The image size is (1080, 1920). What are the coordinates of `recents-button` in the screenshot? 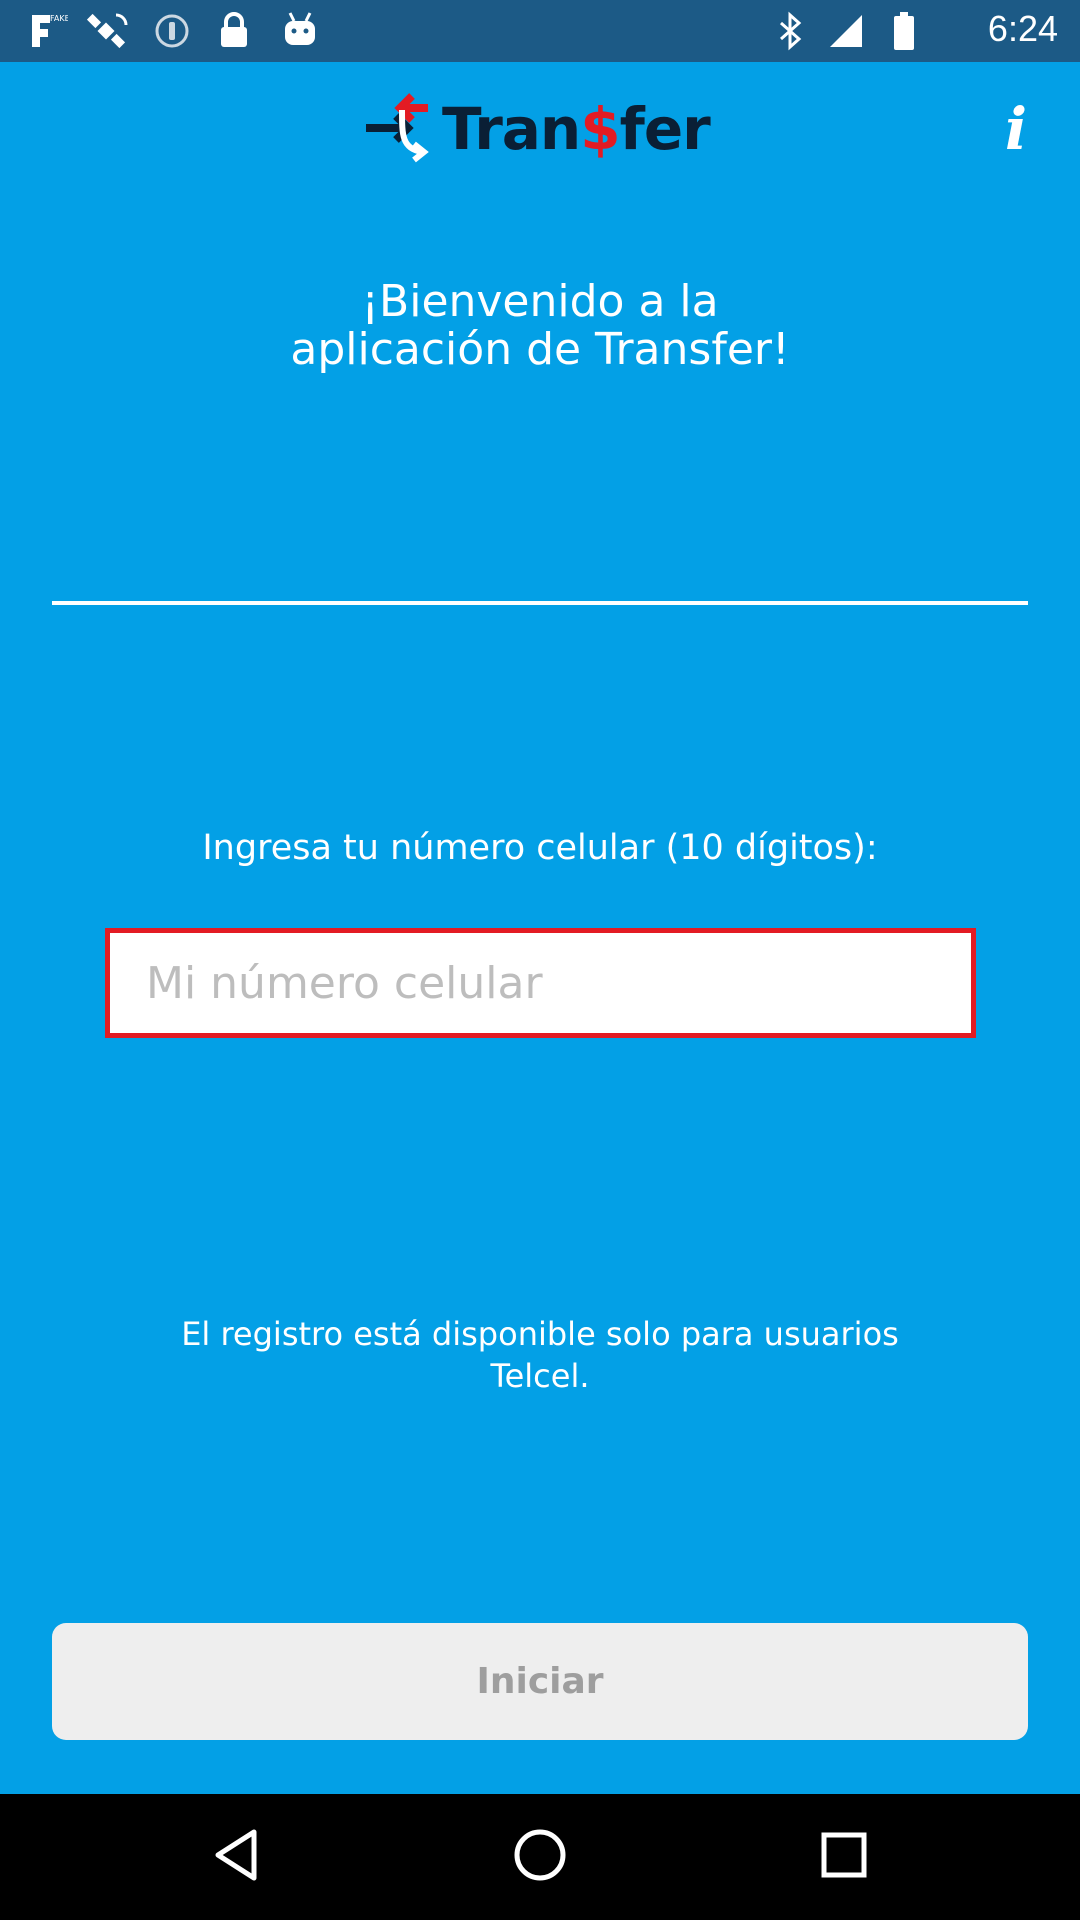 It's located at (844, 1857).